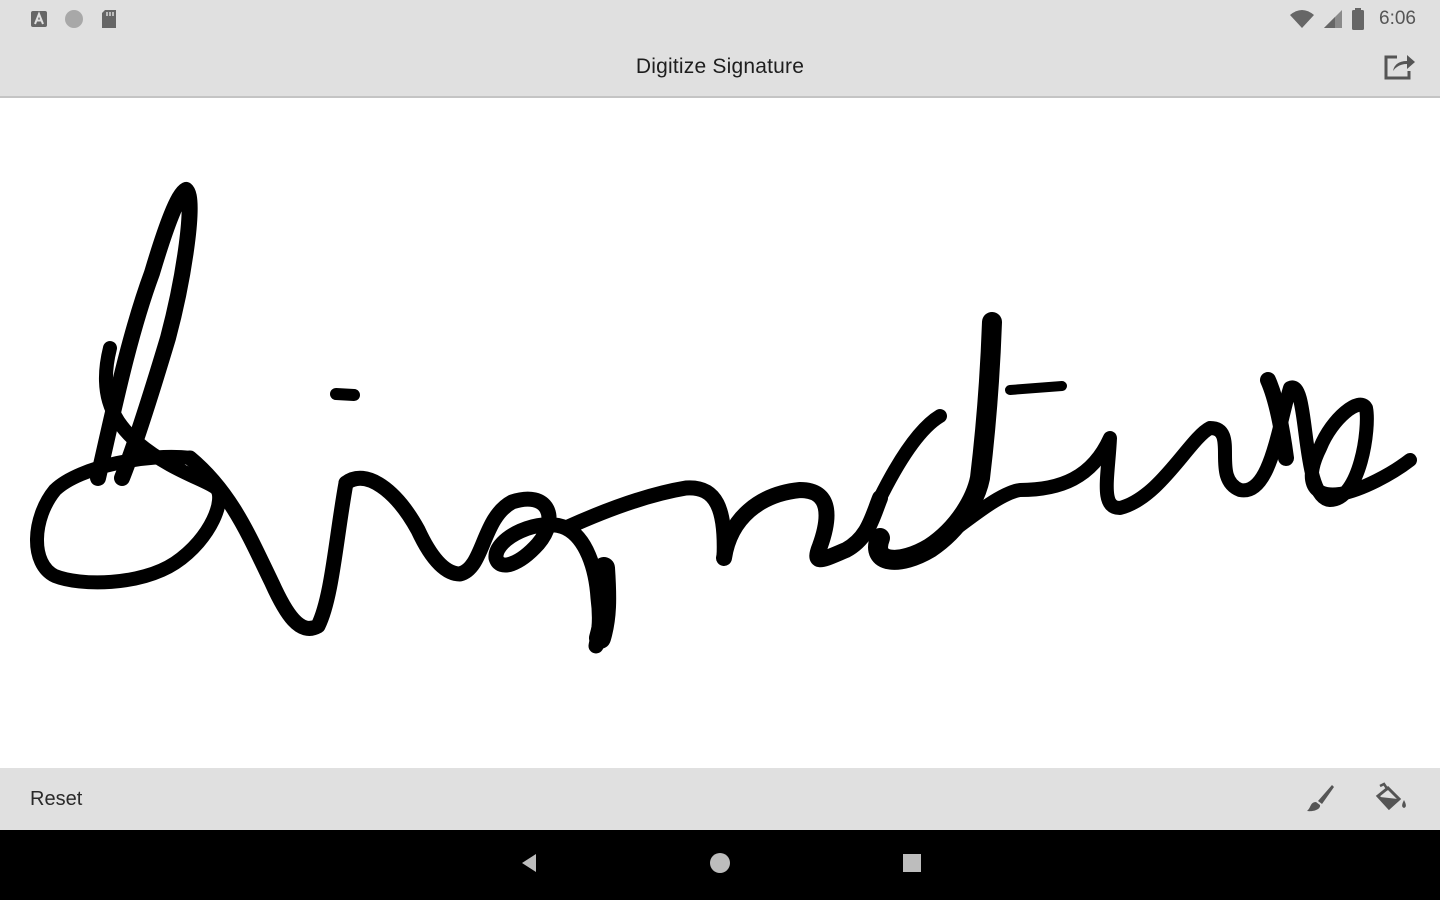 The height and width of the screenshot is (900, 1440). I want to click on recents-button, so click(912, 865).